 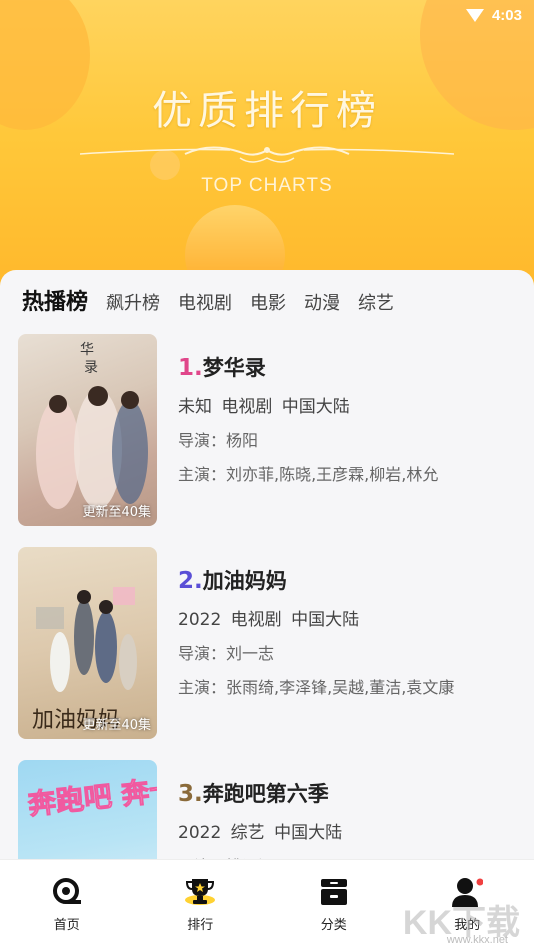 What do you see at coordinates (348, 404) in the screenshot?
I see `item-meta: 未知 电视剧 中国大陆` at bounding box center [348, 404].